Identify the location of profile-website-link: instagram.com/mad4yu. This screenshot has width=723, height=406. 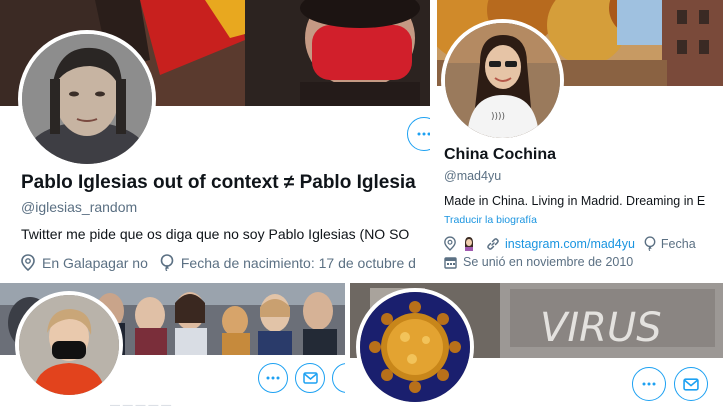
(570, 244).